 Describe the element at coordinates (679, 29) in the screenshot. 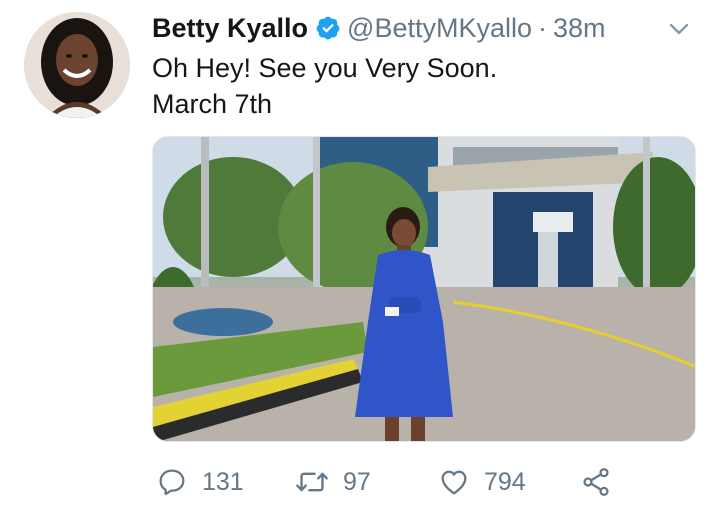

I see `chevron-down-icon` at that location.